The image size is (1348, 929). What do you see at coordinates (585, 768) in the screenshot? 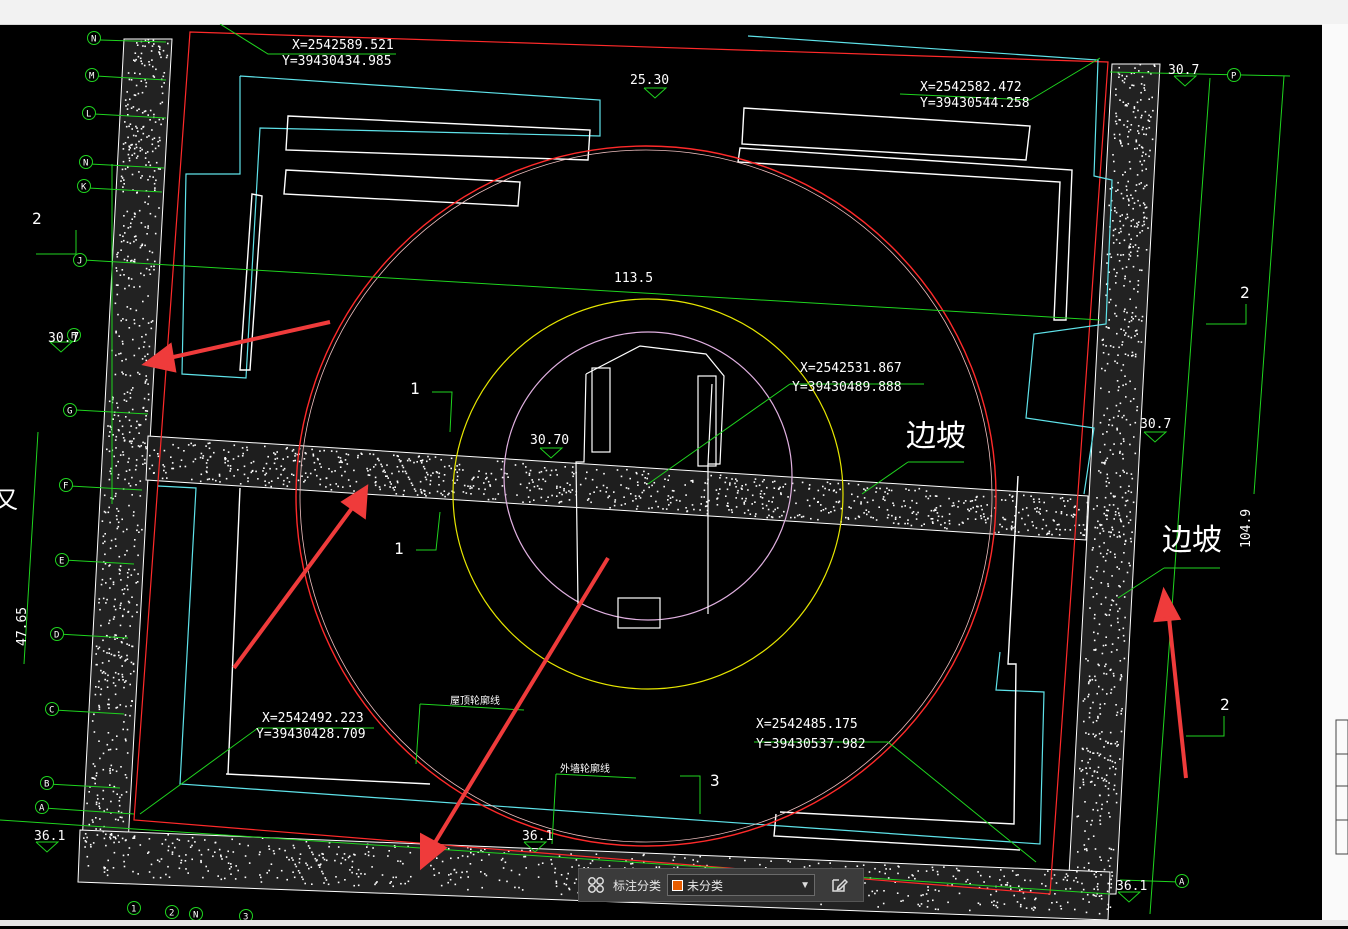
I see `note-wall-outline: 外墙轮廓线` at bounding box center [585, 768].